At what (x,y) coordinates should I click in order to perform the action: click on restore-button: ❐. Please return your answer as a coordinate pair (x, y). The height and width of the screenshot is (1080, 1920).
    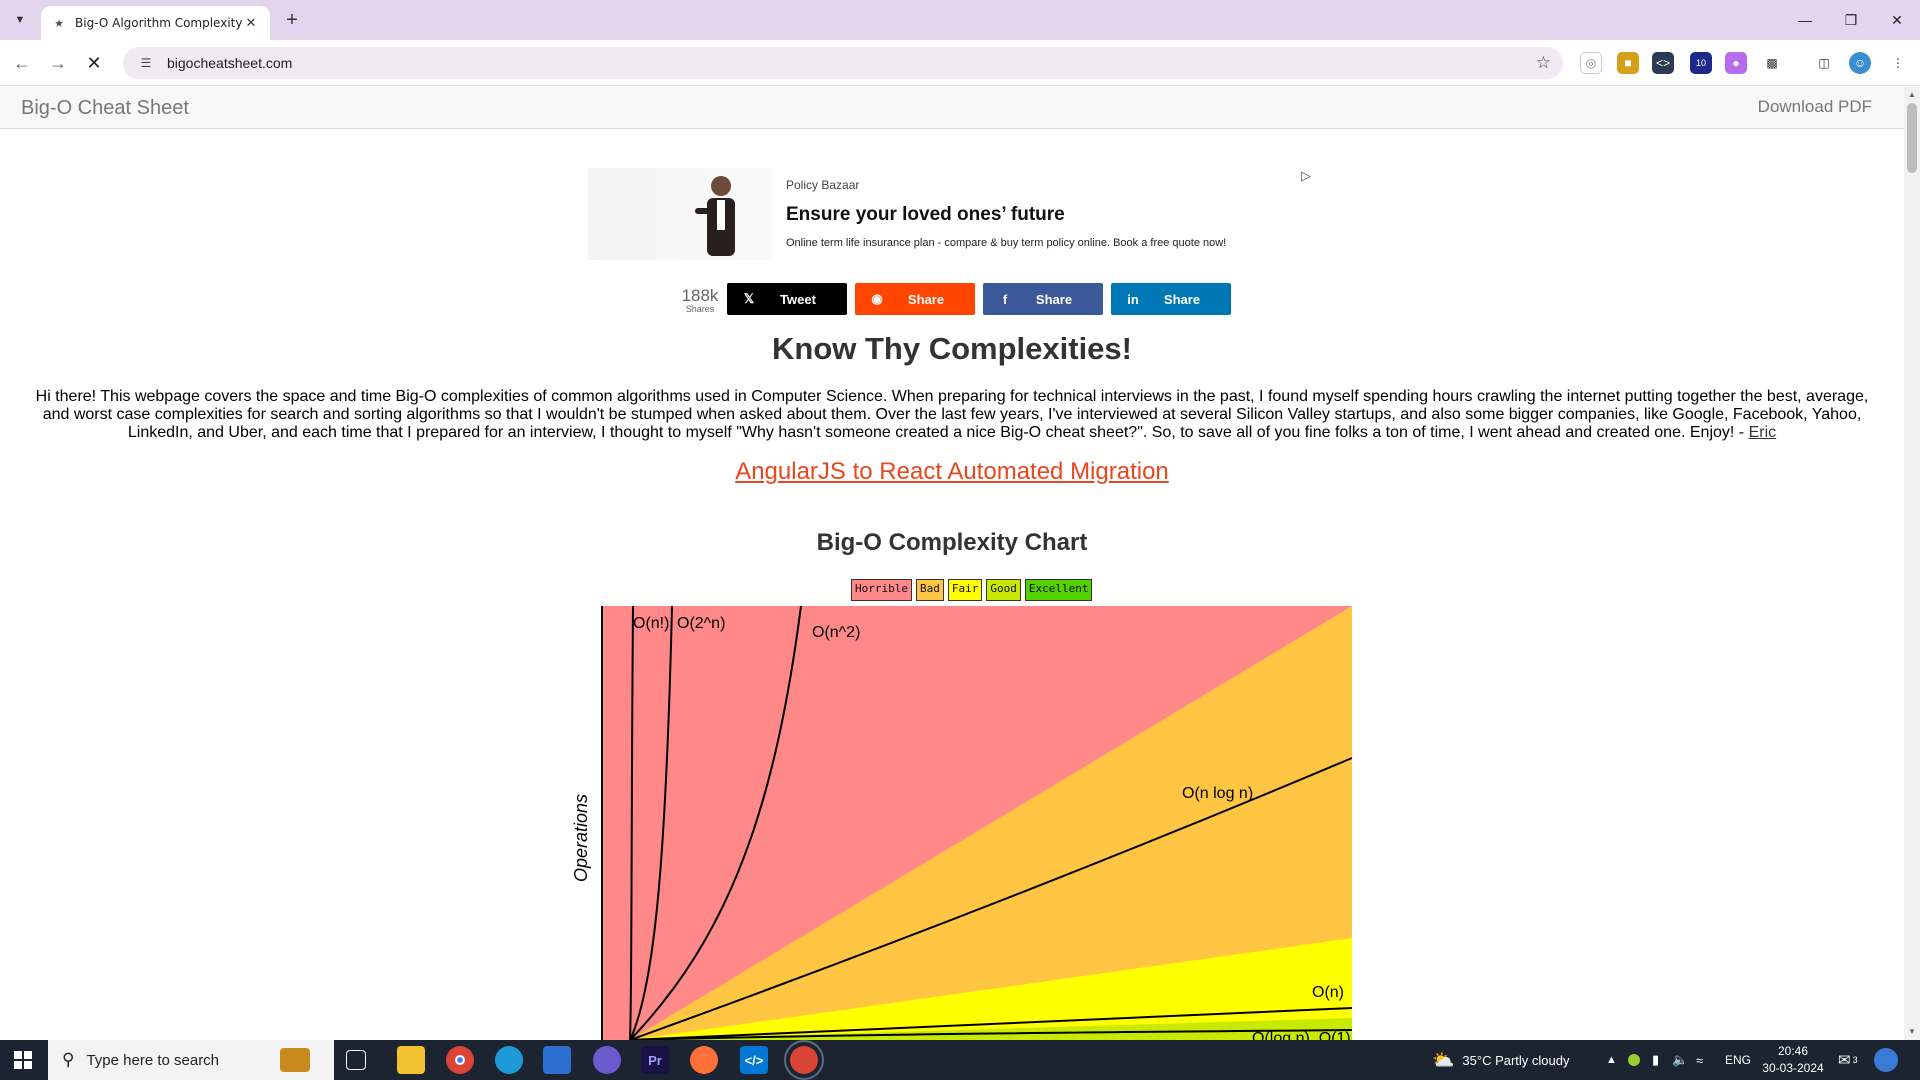
    Looking at the image, I should click on (1851, 20).